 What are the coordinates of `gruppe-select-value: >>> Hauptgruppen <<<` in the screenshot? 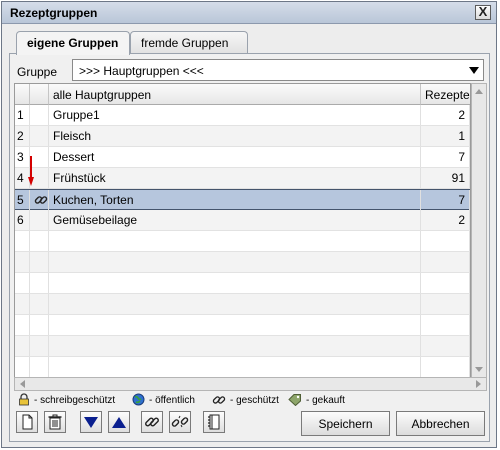 It's located at (141, 71).